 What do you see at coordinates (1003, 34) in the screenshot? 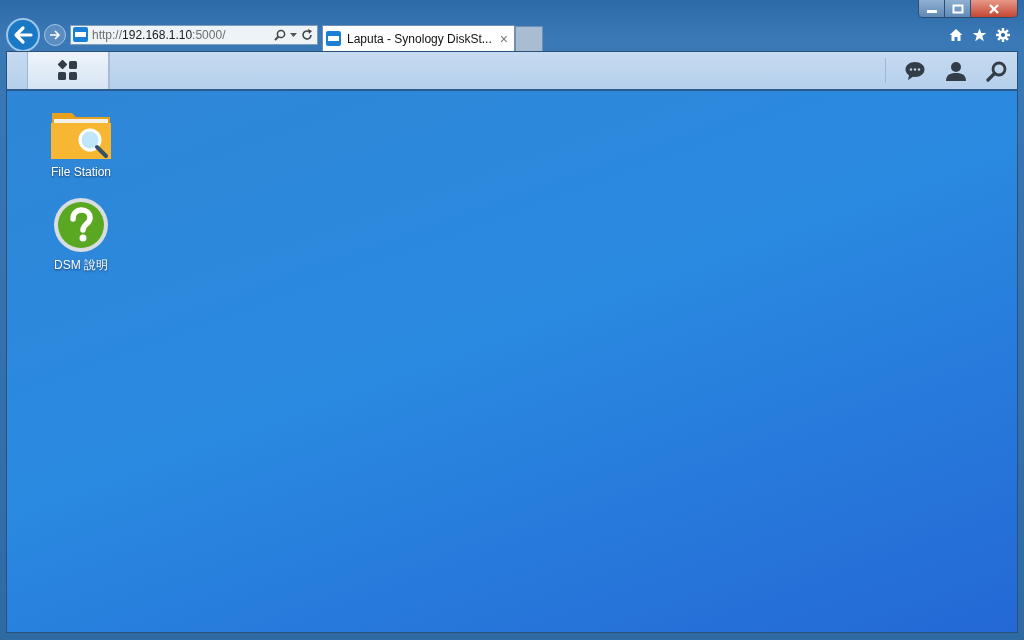
I see `settings-icon` at bounding box center [1003, 34].